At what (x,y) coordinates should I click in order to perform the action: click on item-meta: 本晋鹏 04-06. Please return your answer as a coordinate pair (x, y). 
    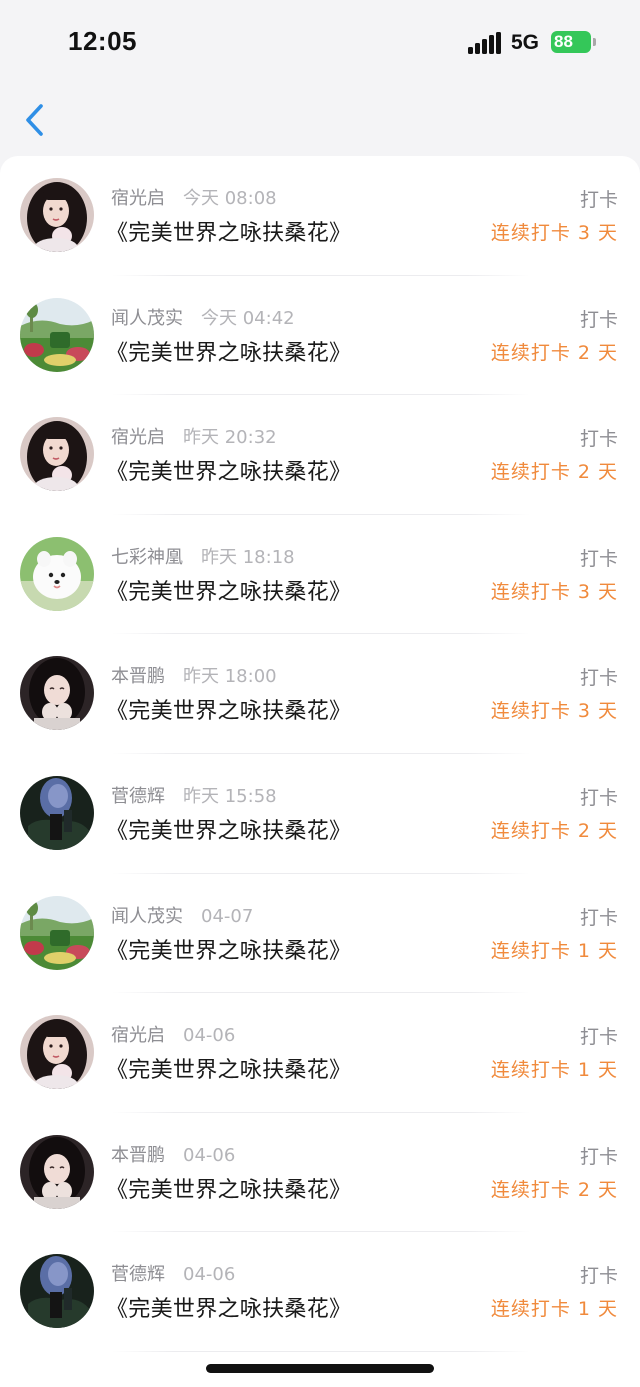
    Looking at the image, I should click on (173, 1154).